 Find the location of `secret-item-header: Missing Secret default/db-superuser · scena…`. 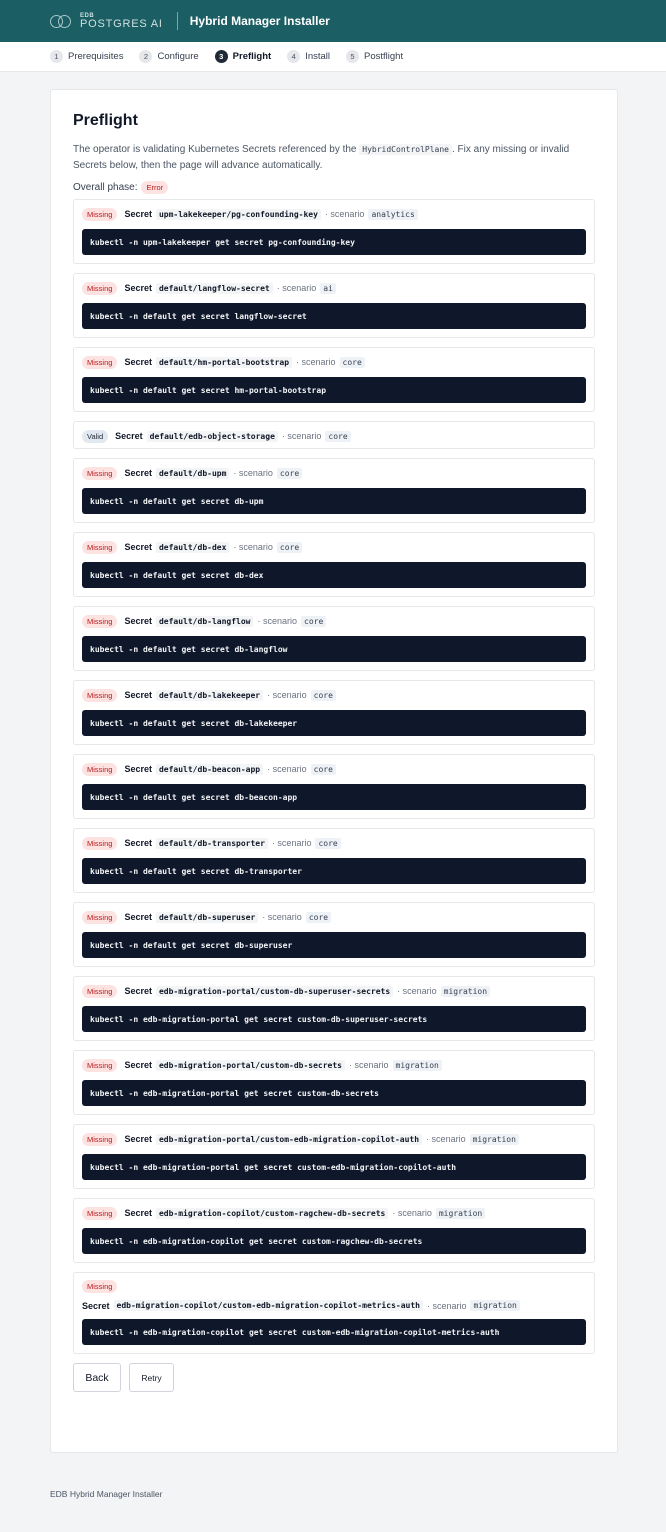

secret-item-header: Missing Secret default/db-superuser · scena… is located at coordinates (334, 917).